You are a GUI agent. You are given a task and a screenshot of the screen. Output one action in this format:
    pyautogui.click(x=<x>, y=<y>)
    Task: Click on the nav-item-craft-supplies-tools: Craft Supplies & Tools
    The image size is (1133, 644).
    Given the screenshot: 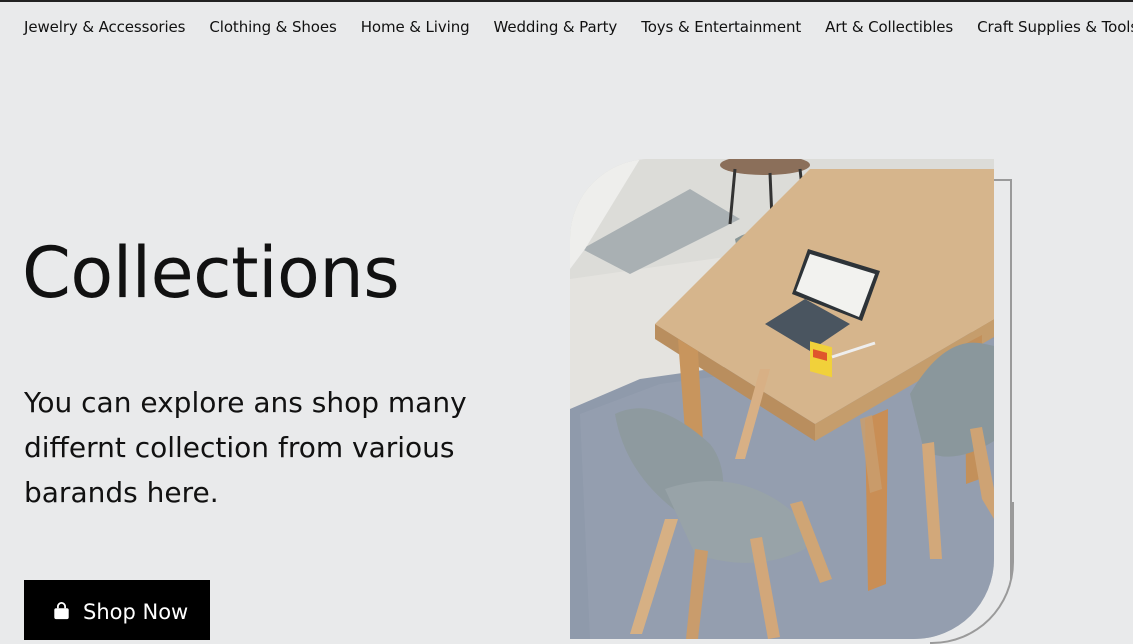 What is the action you would take?
    pyautogui.click(x=1055, y=27)
    